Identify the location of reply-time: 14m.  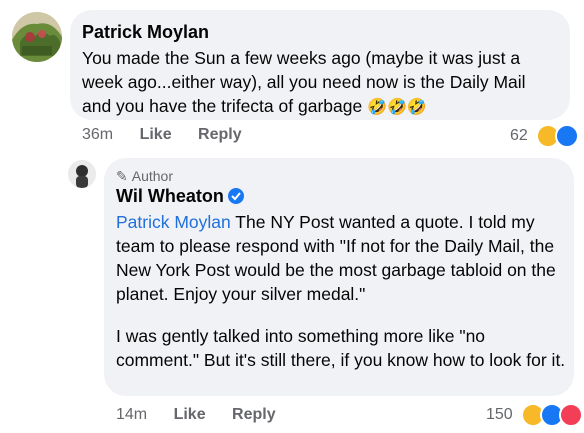
(131, 414).